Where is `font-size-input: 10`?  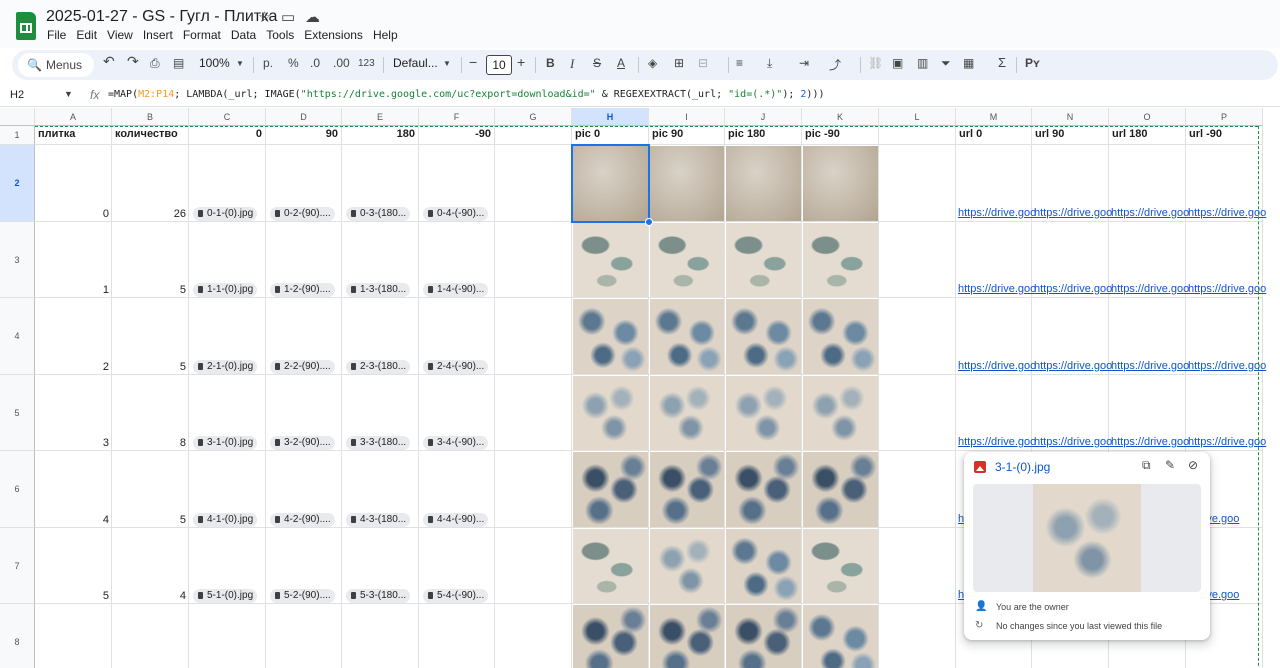
font-size-input: 10 is located at coordinates (499, 65).